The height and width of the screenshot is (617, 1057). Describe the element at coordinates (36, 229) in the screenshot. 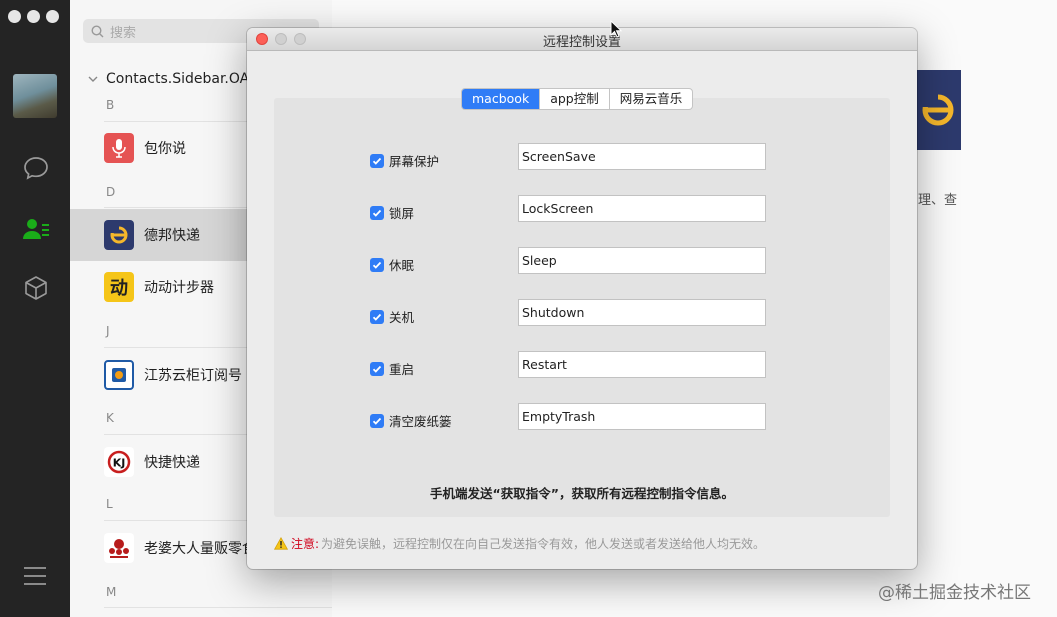

I see `contacts-icon` at that location.